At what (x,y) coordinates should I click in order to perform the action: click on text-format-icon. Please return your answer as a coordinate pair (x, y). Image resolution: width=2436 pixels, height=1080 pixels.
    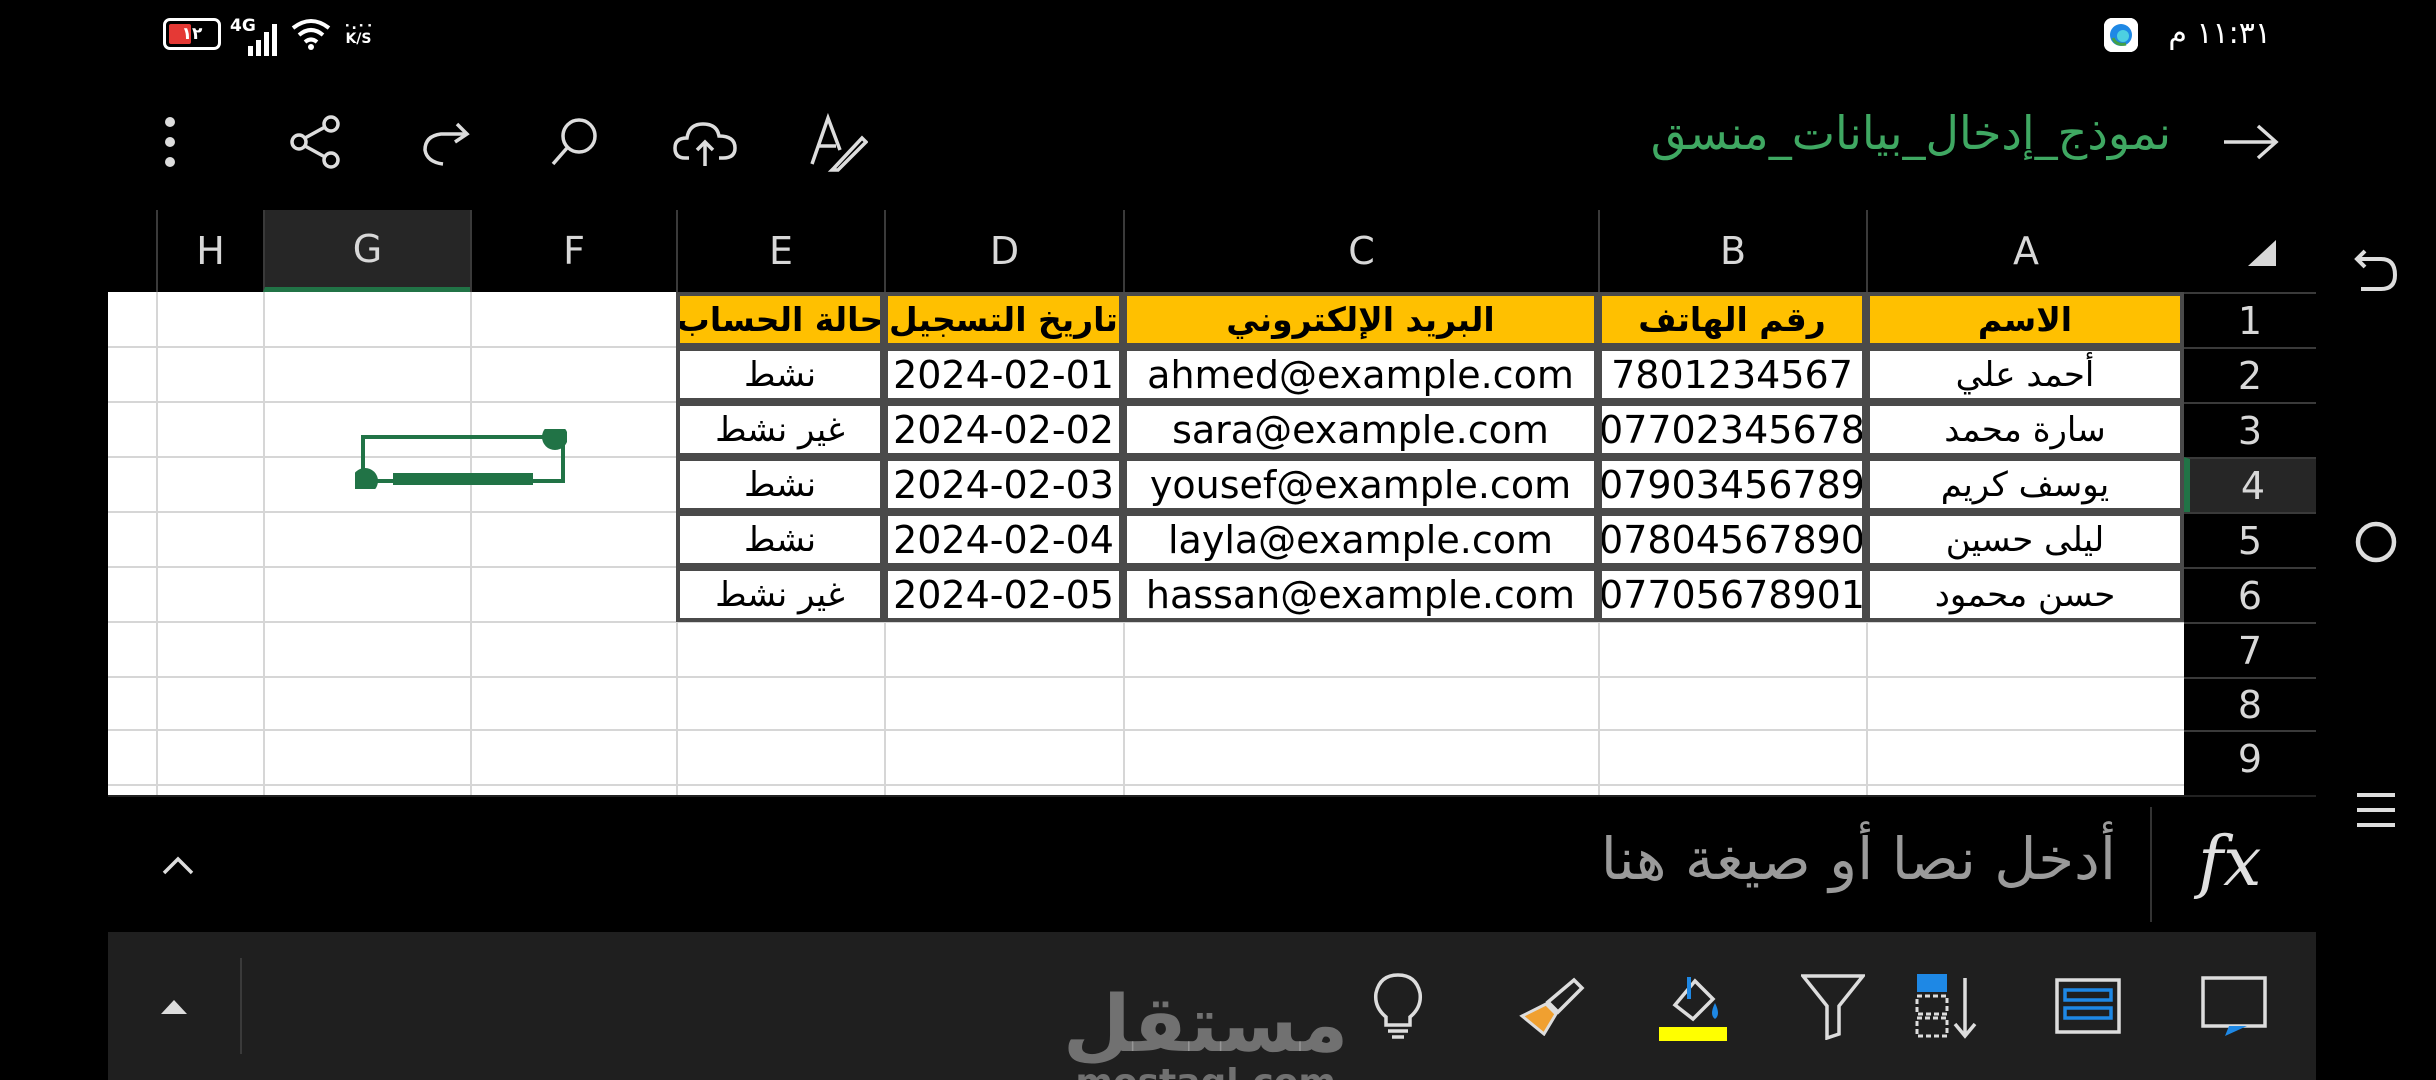
    Looking at the image, I should click on (838, 142).